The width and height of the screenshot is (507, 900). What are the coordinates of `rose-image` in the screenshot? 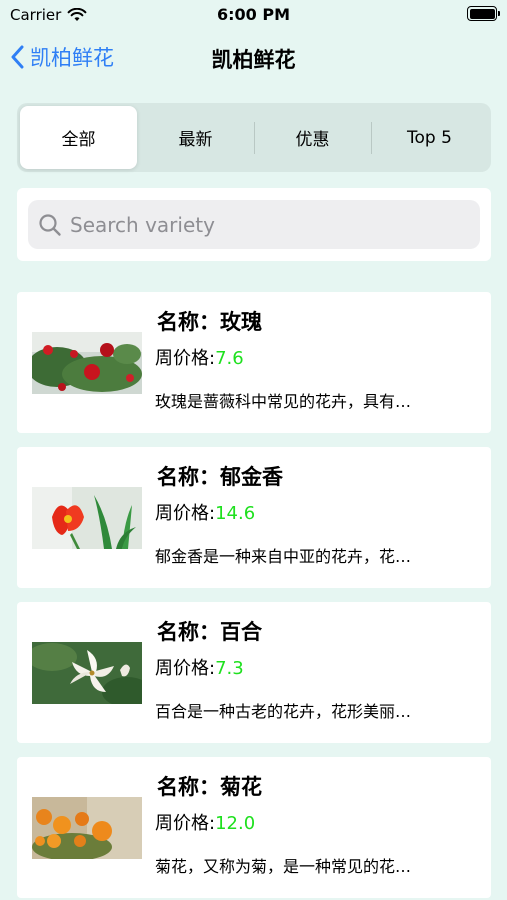 It's located at (87, 363).